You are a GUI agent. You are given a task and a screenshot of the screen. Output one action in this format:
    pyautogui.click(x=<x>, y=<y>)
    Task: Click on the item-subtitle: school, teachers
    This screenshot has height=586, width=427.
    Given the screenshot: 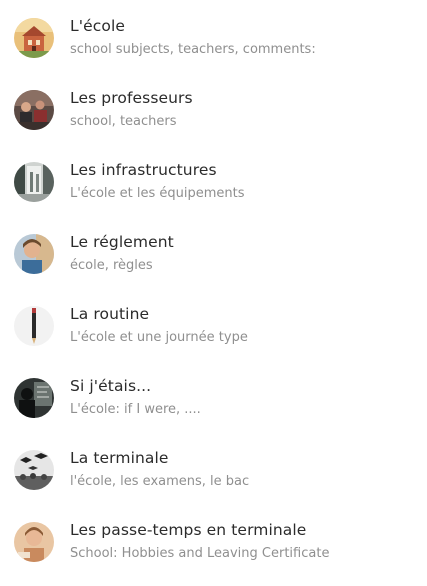 What is the action you would take?
    pyautogui.click(x=123, y=121)
    